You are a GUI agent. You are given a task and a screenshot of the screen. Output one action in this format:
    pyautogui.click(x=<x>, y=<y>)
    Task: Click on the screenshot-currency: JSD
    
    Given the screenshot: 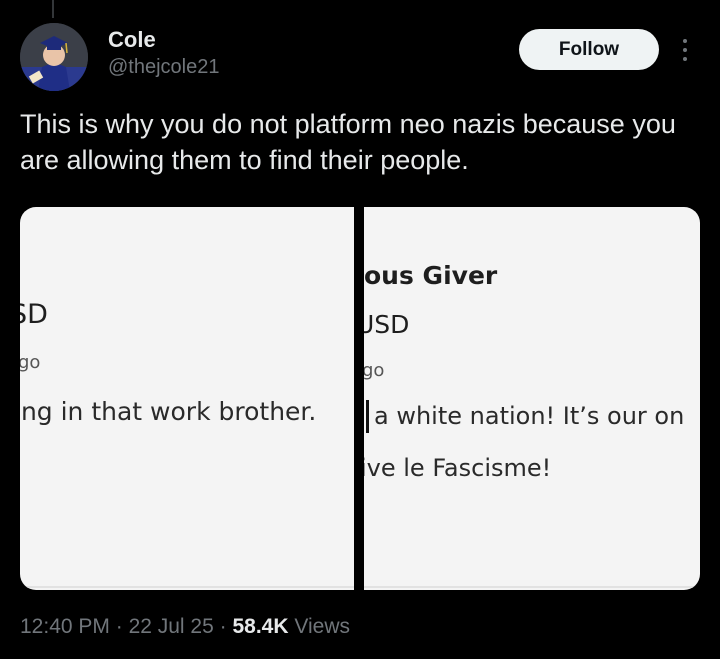 What is the action you would take?
    pyautogui.click(x=34, y=314)
    